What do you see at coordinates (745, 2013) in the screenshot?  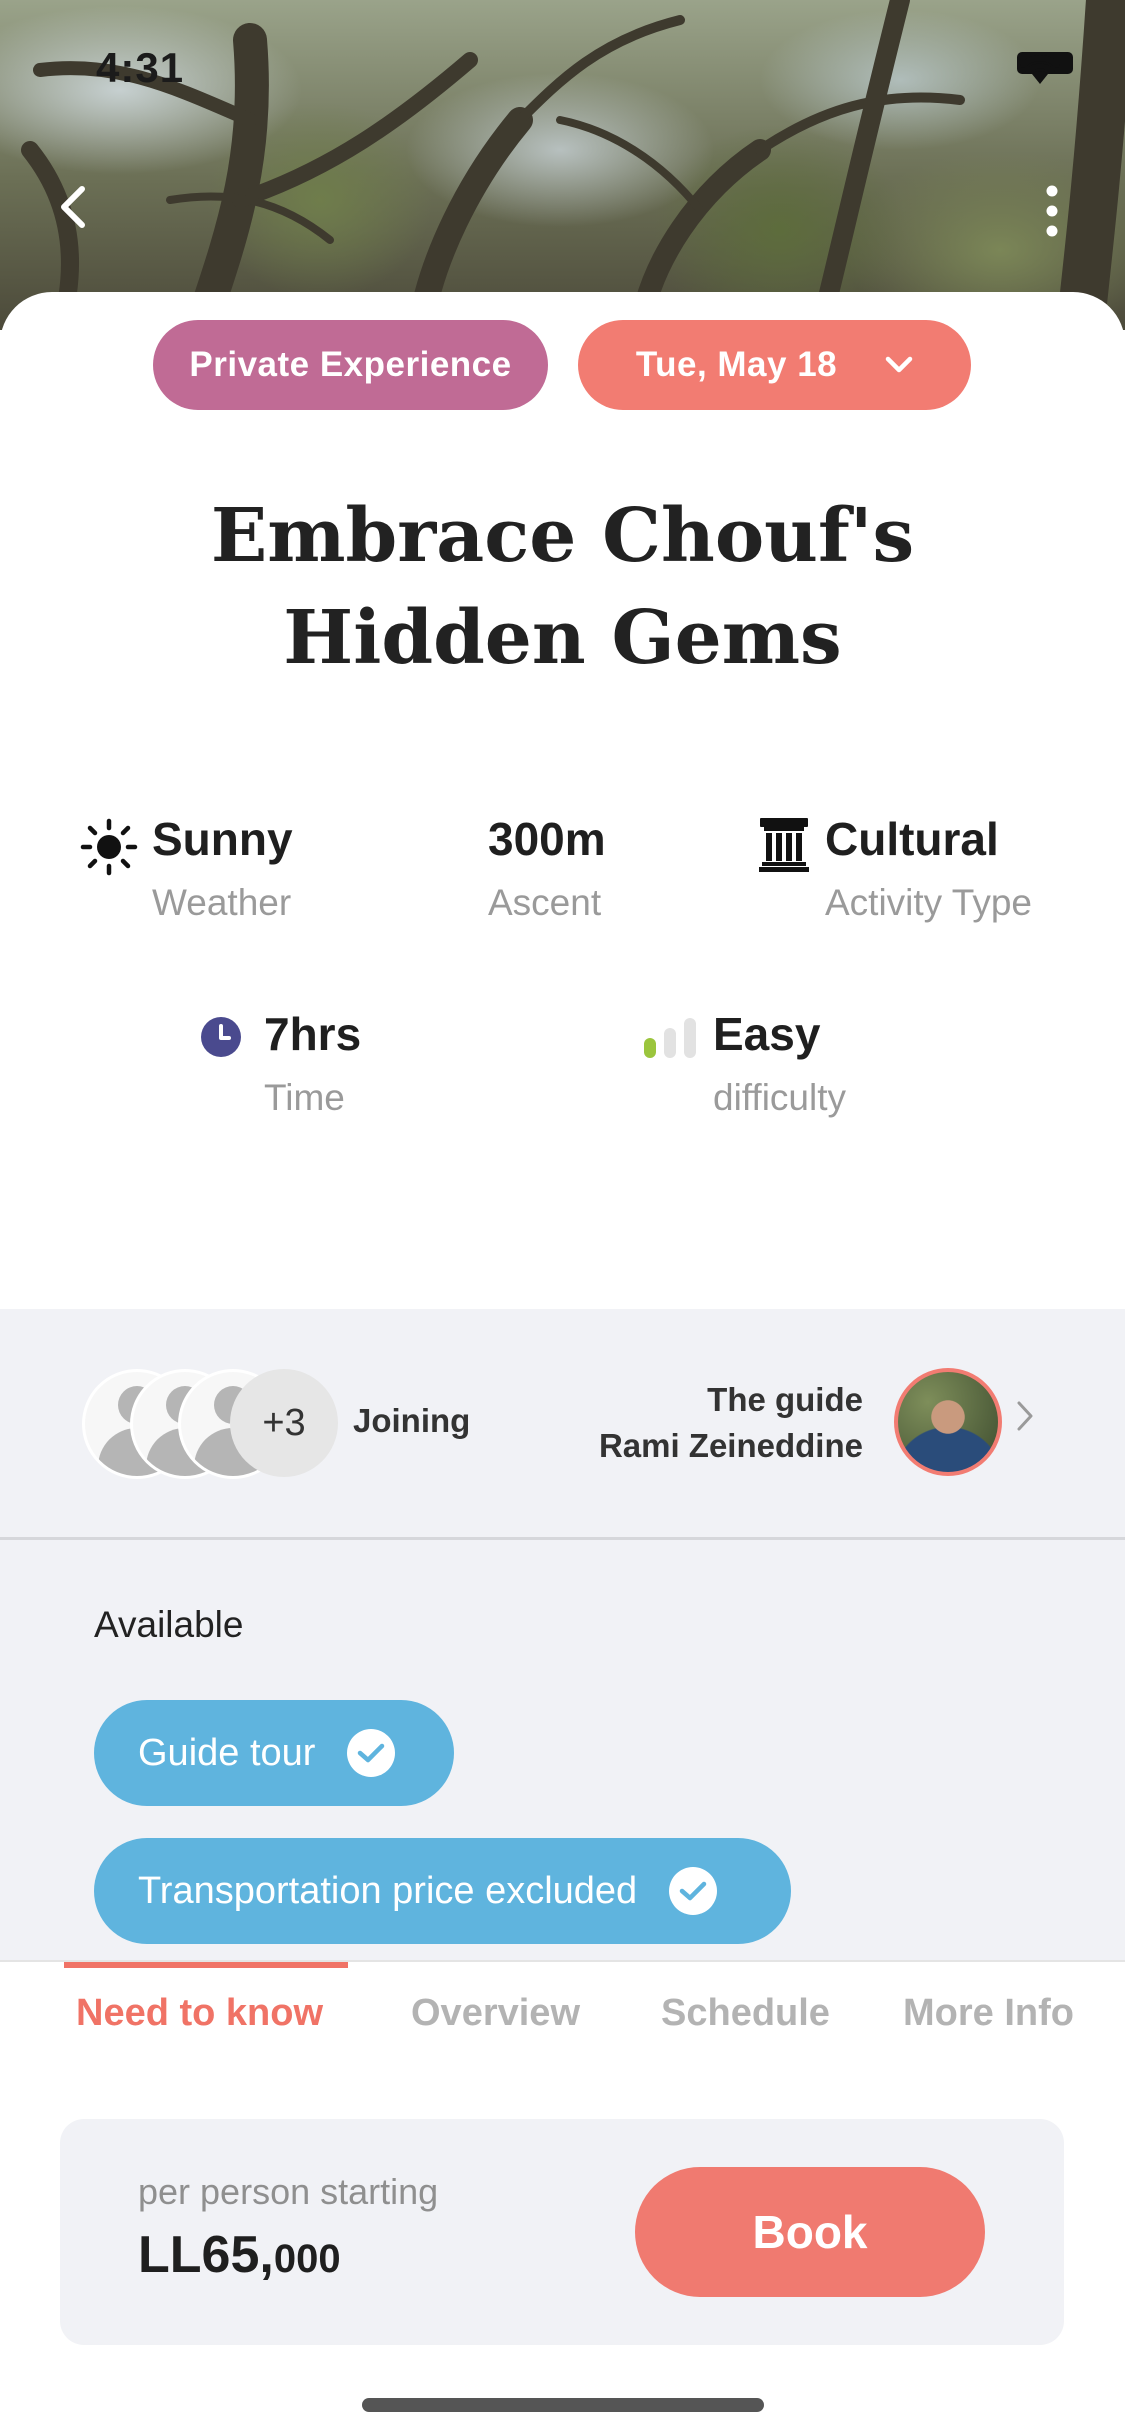 I see `tab-schedule: Schedule` at bounding box center [745, 2013].